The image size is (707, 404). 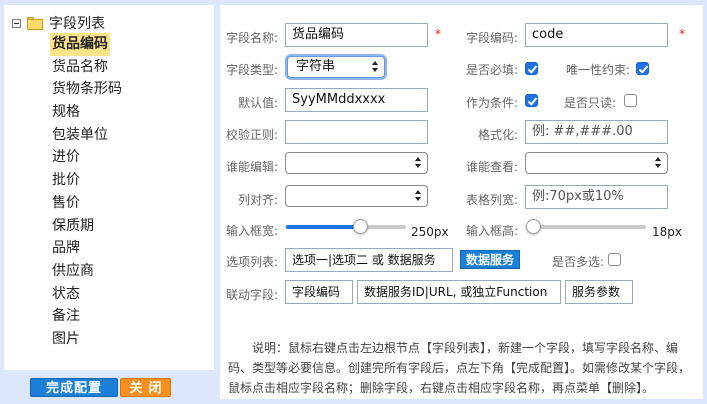 I want to click on tree-root-label: 字段列表, so click(x=77, y=23).